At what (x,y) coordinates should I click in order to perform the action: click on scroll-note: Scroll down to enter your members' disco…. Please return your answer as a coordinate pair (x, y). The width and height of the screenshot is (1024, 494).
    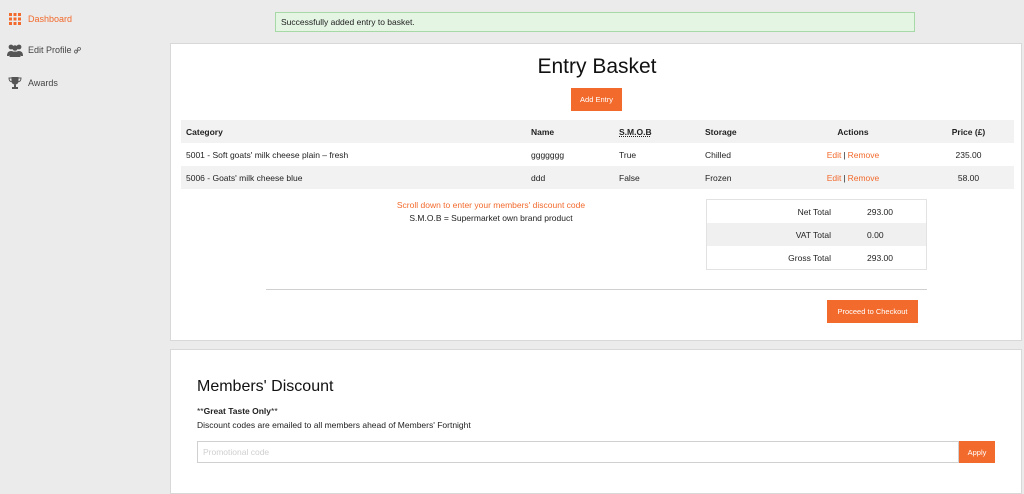
    Looking at the image, I should click on (491, 205).